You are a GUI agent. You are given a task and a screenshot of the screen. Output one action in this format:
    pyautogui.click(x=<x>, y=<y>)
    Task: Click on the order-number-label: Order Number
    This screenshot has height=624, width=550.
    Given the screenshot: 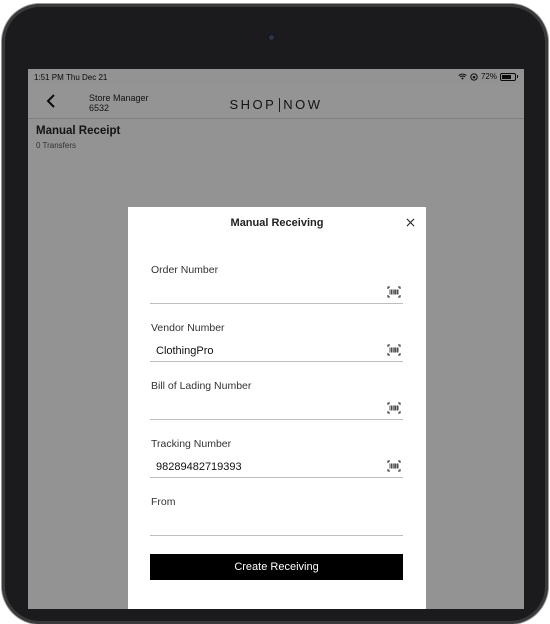 What is the action you would take?
    pyautogui.click(x=185, y=270)
    